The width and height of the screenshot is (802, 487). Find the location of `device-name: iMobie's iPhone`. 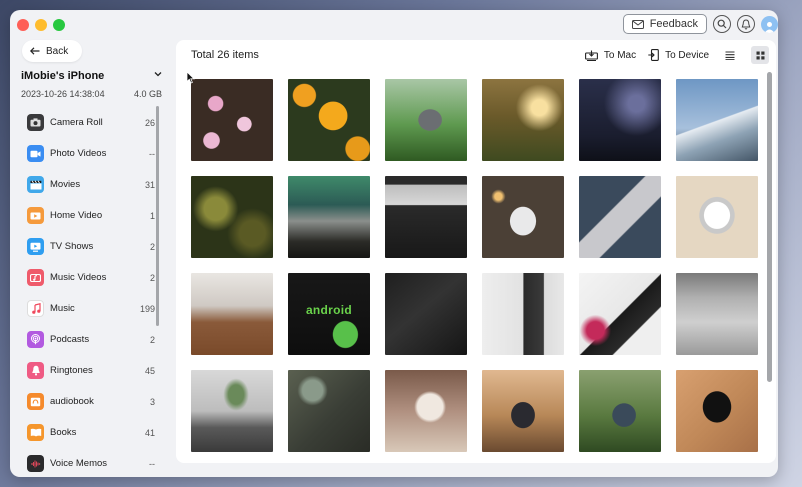

device-name: iMobie's iPhone is located at coordinates (62, 76).